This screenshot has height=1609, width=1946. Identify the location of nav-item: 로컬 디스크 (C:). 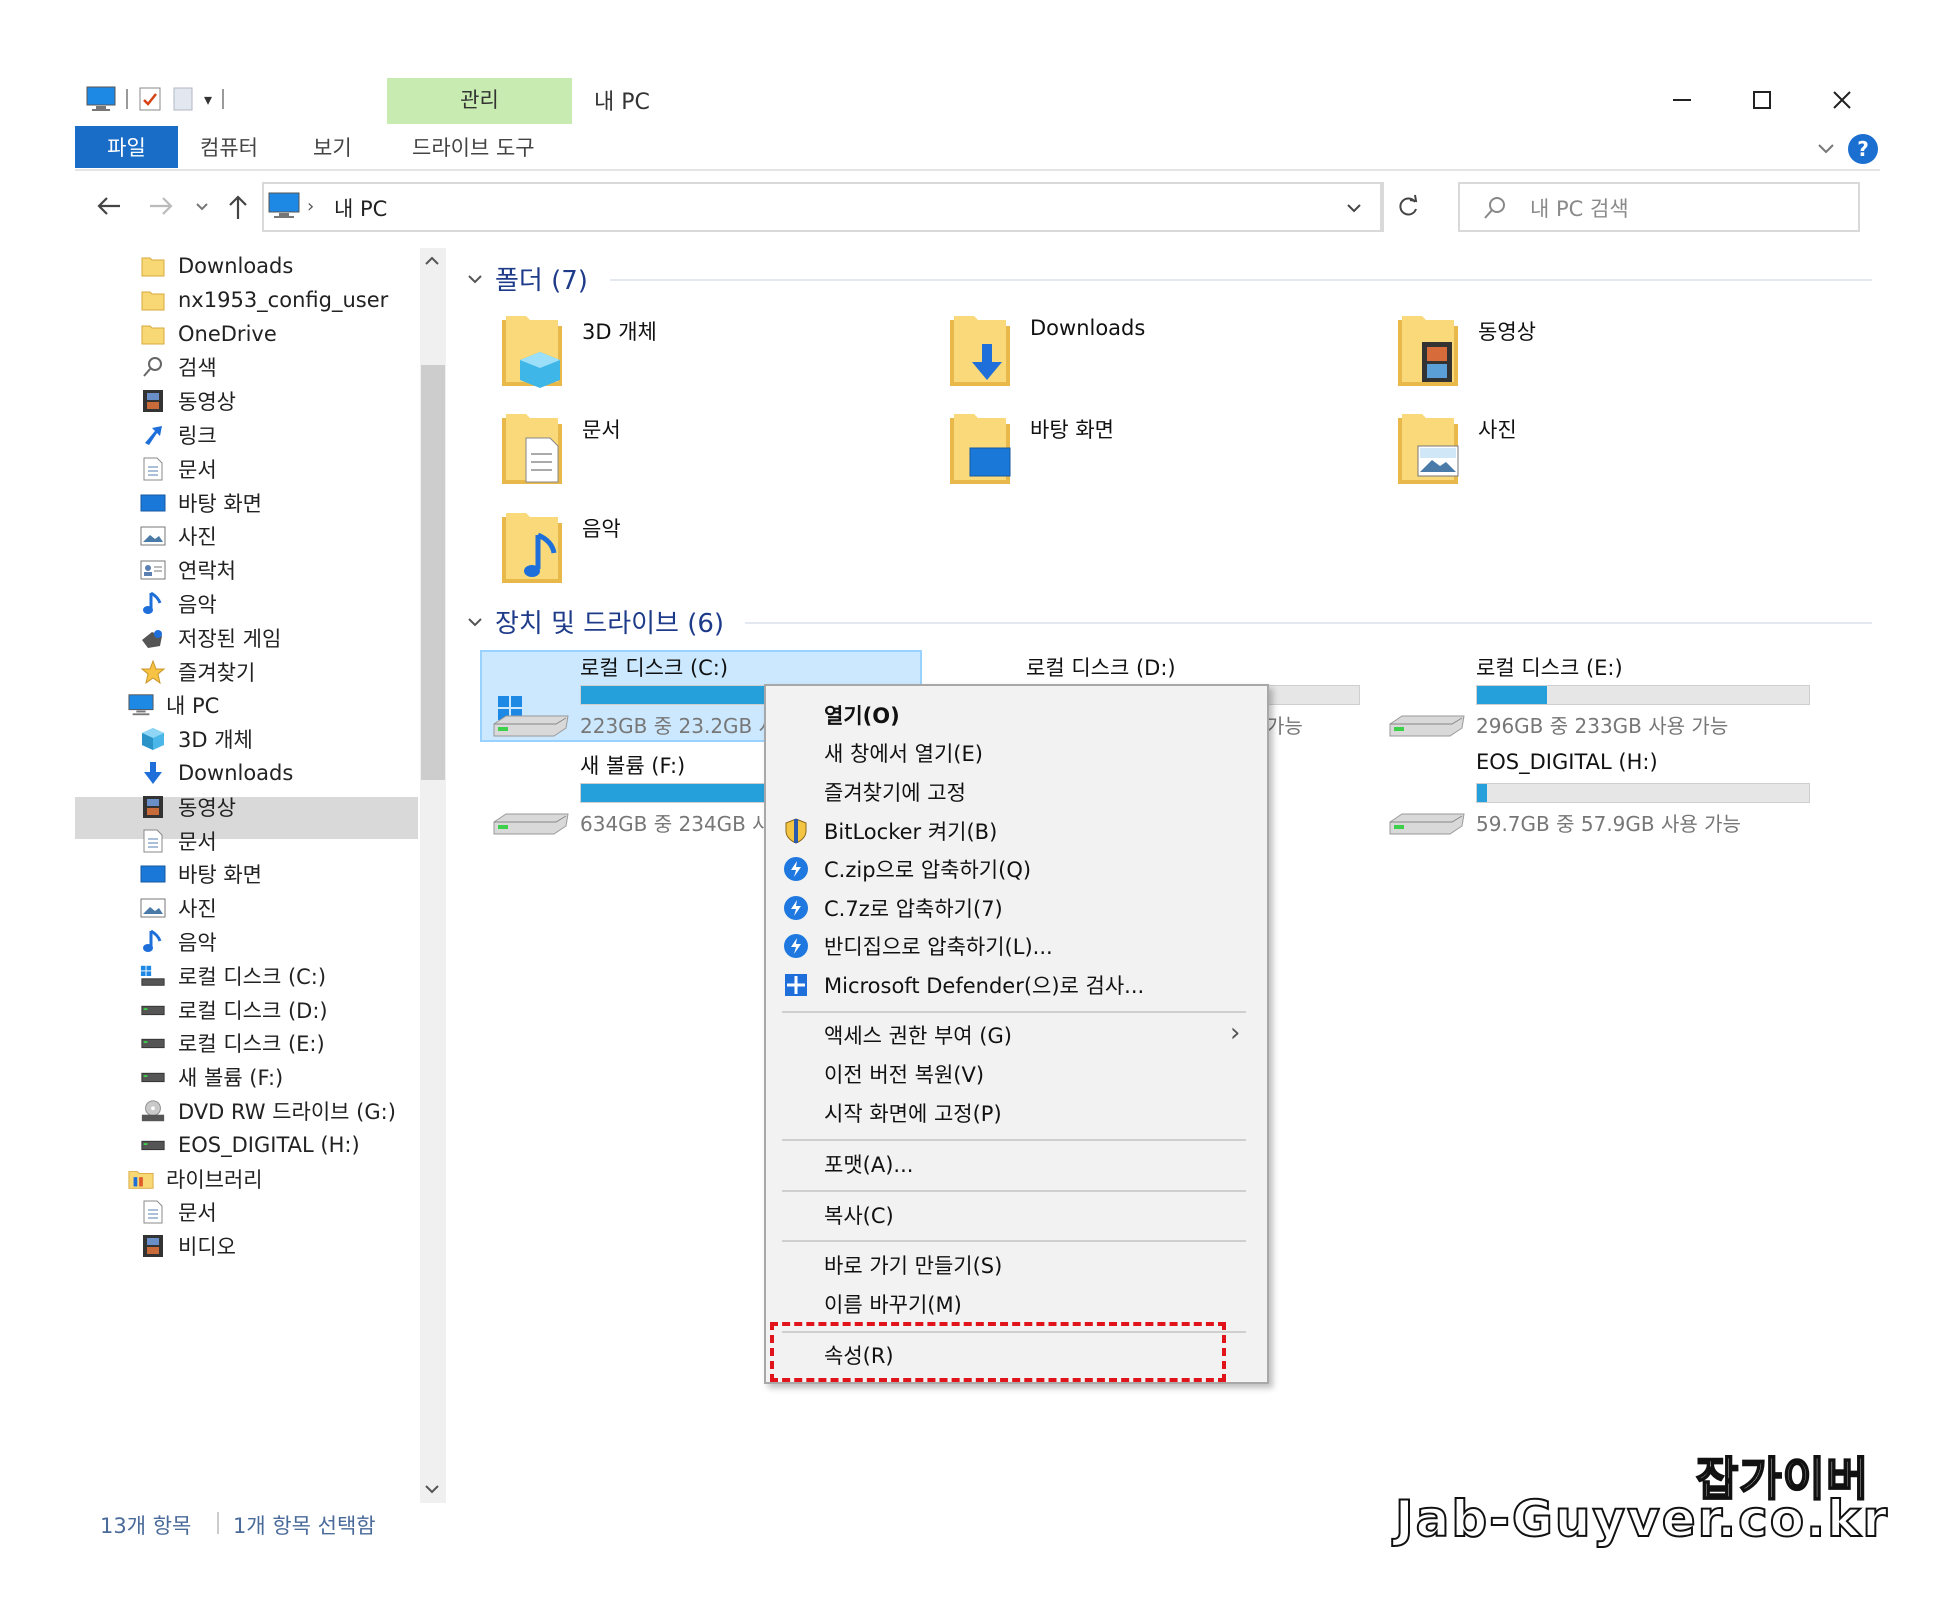
(233, 976).